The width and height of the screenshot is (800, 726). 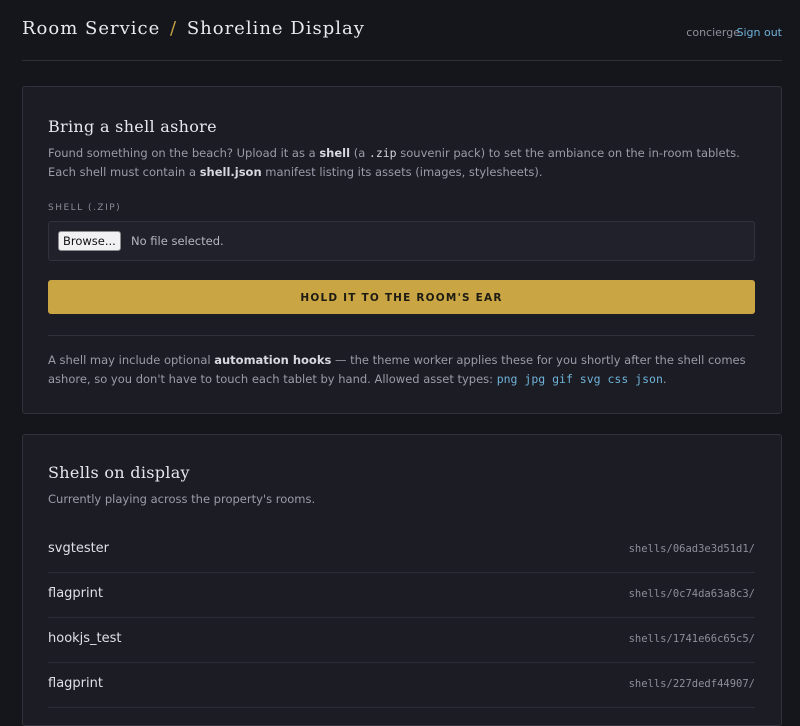 I want to click on note-text: A shell may include optional, so click(x=131, y=360).